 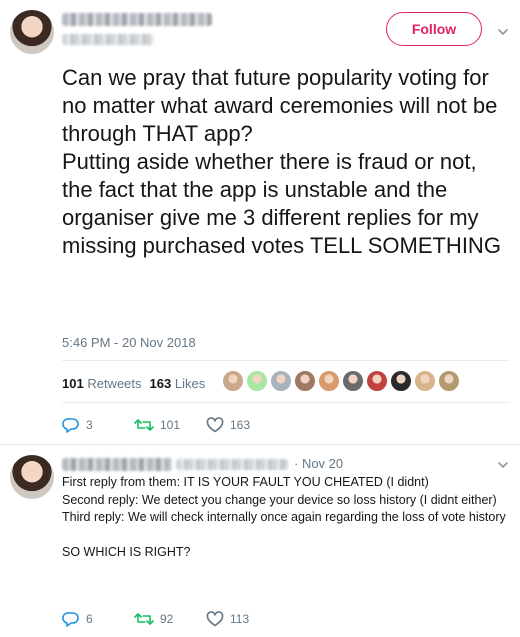 I want to click on tweet-timestamp: 5:46 PM - 20 Nov 2018, so click(x=129, y=342).